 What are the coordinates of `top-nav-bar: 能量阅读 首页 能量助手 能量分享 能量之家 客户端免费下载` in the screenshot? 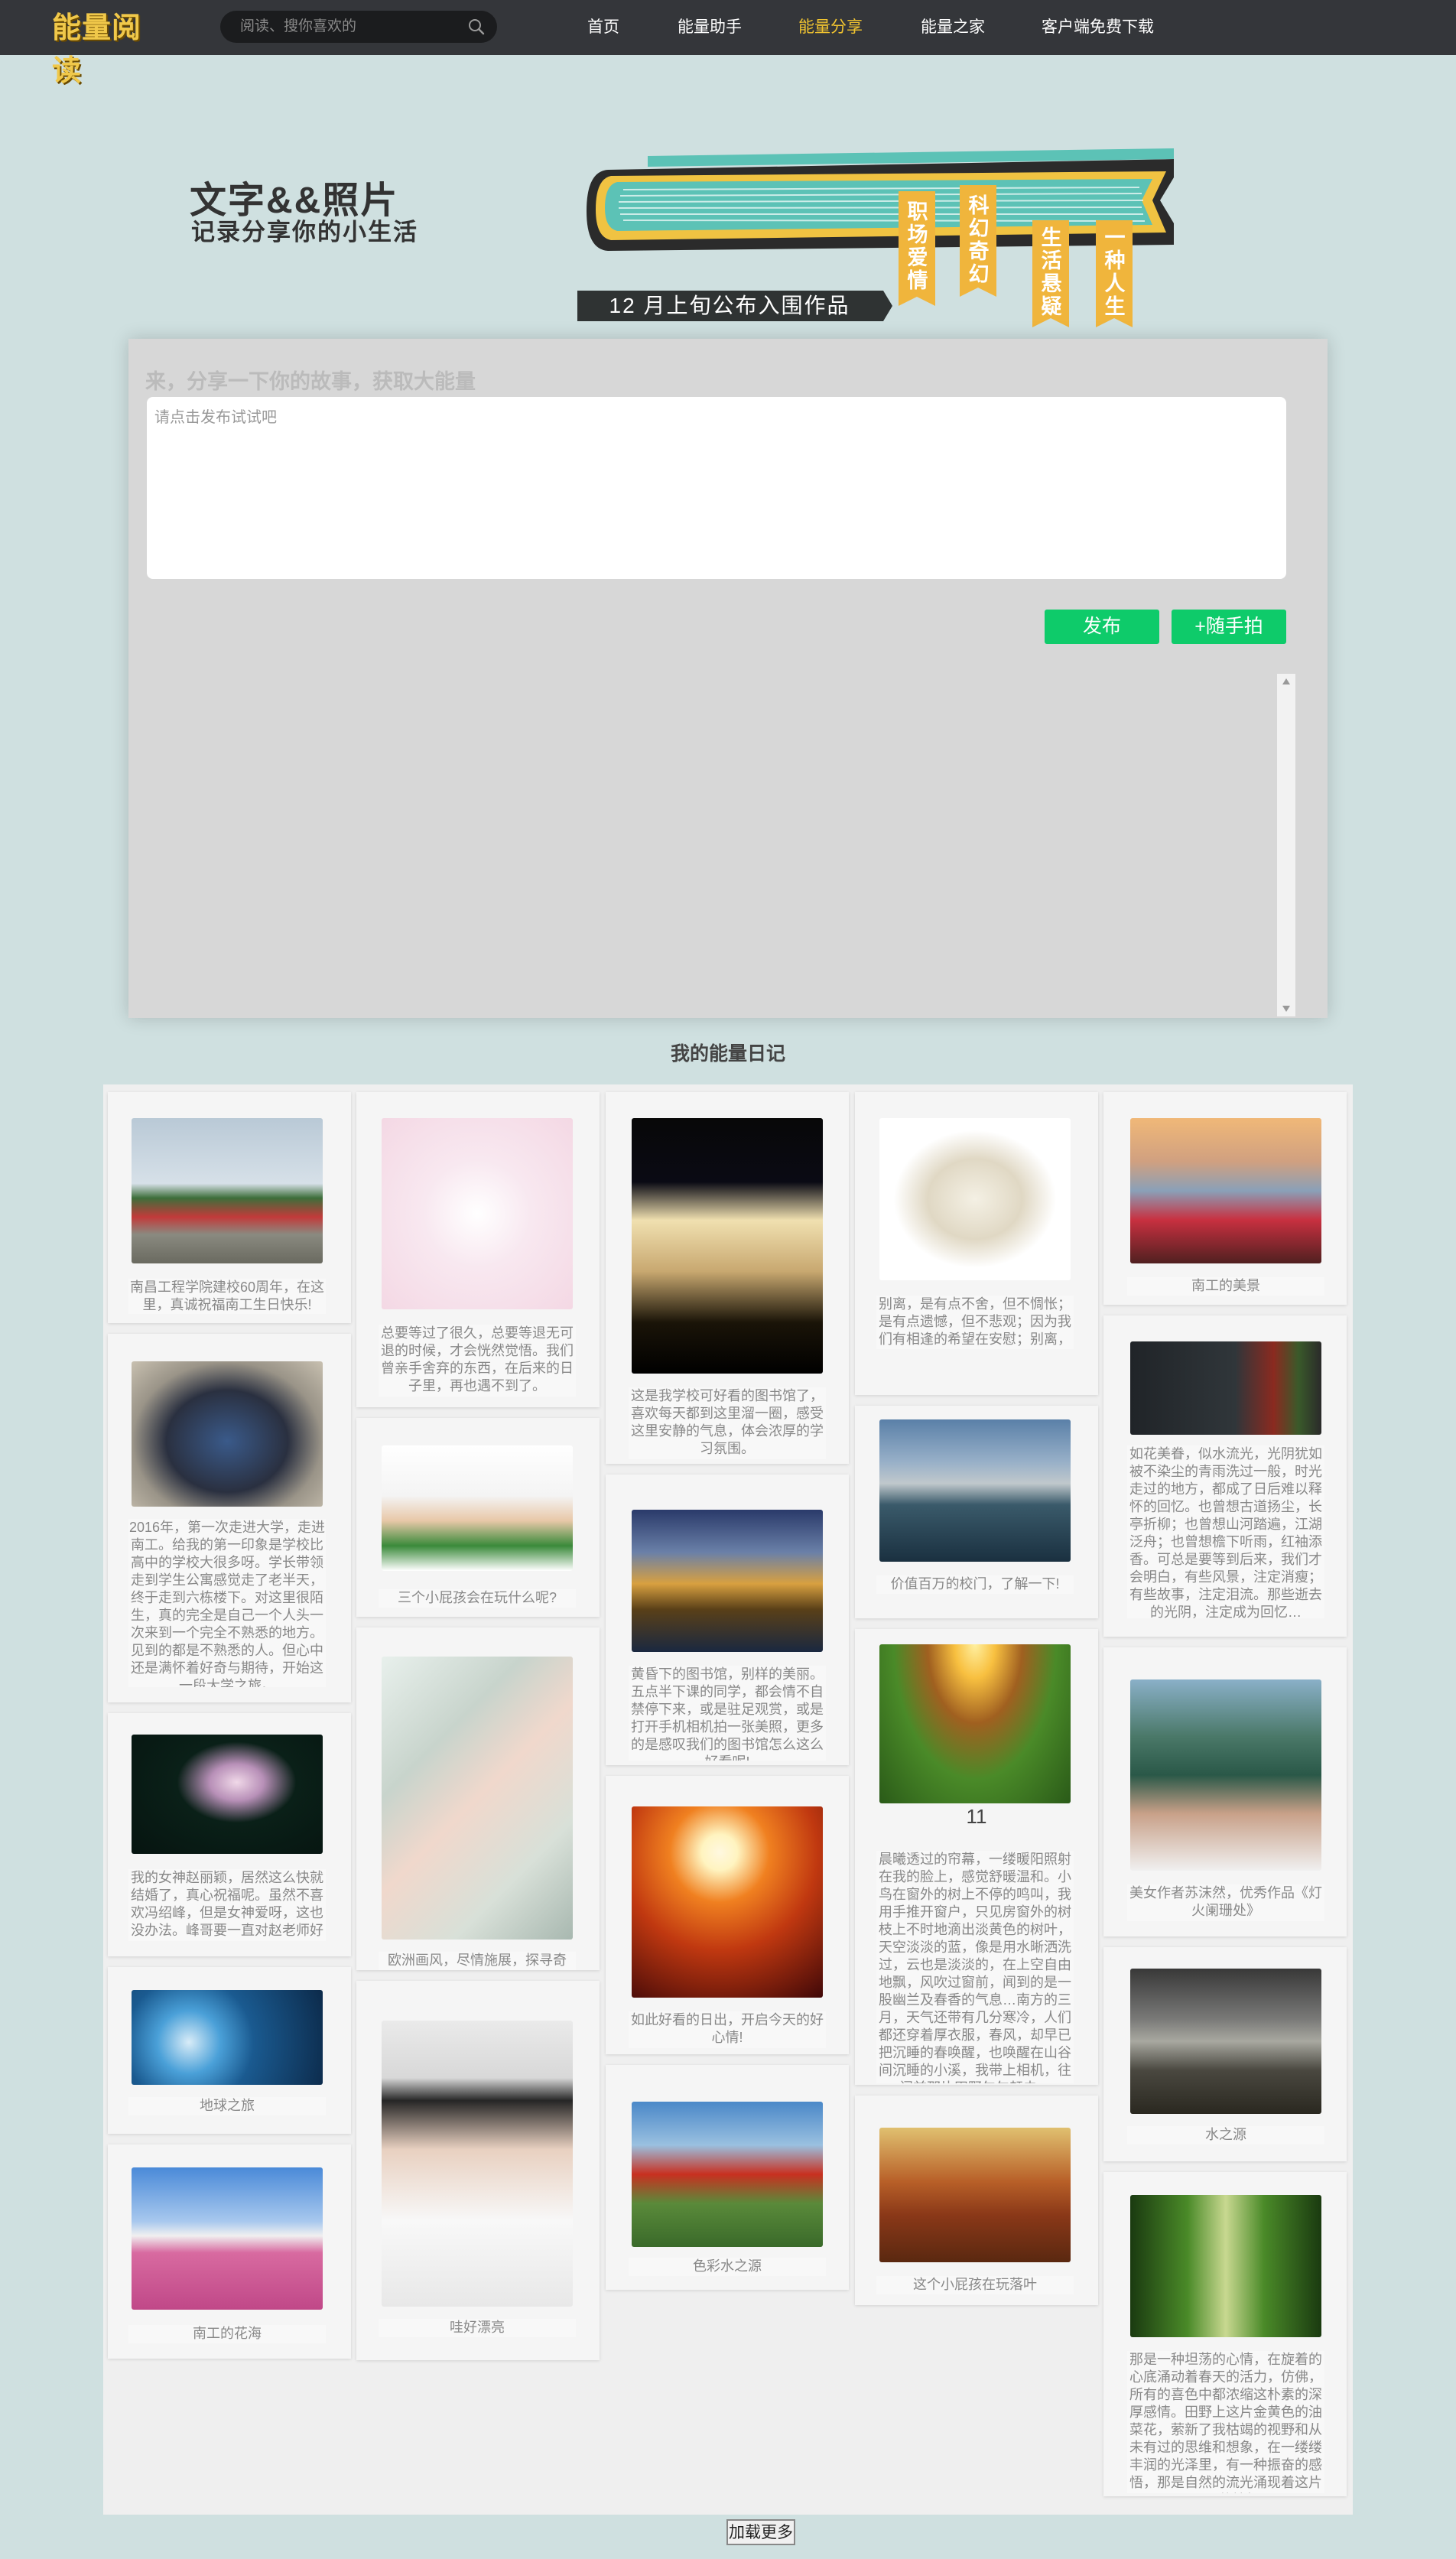 It's located at (728, 44).